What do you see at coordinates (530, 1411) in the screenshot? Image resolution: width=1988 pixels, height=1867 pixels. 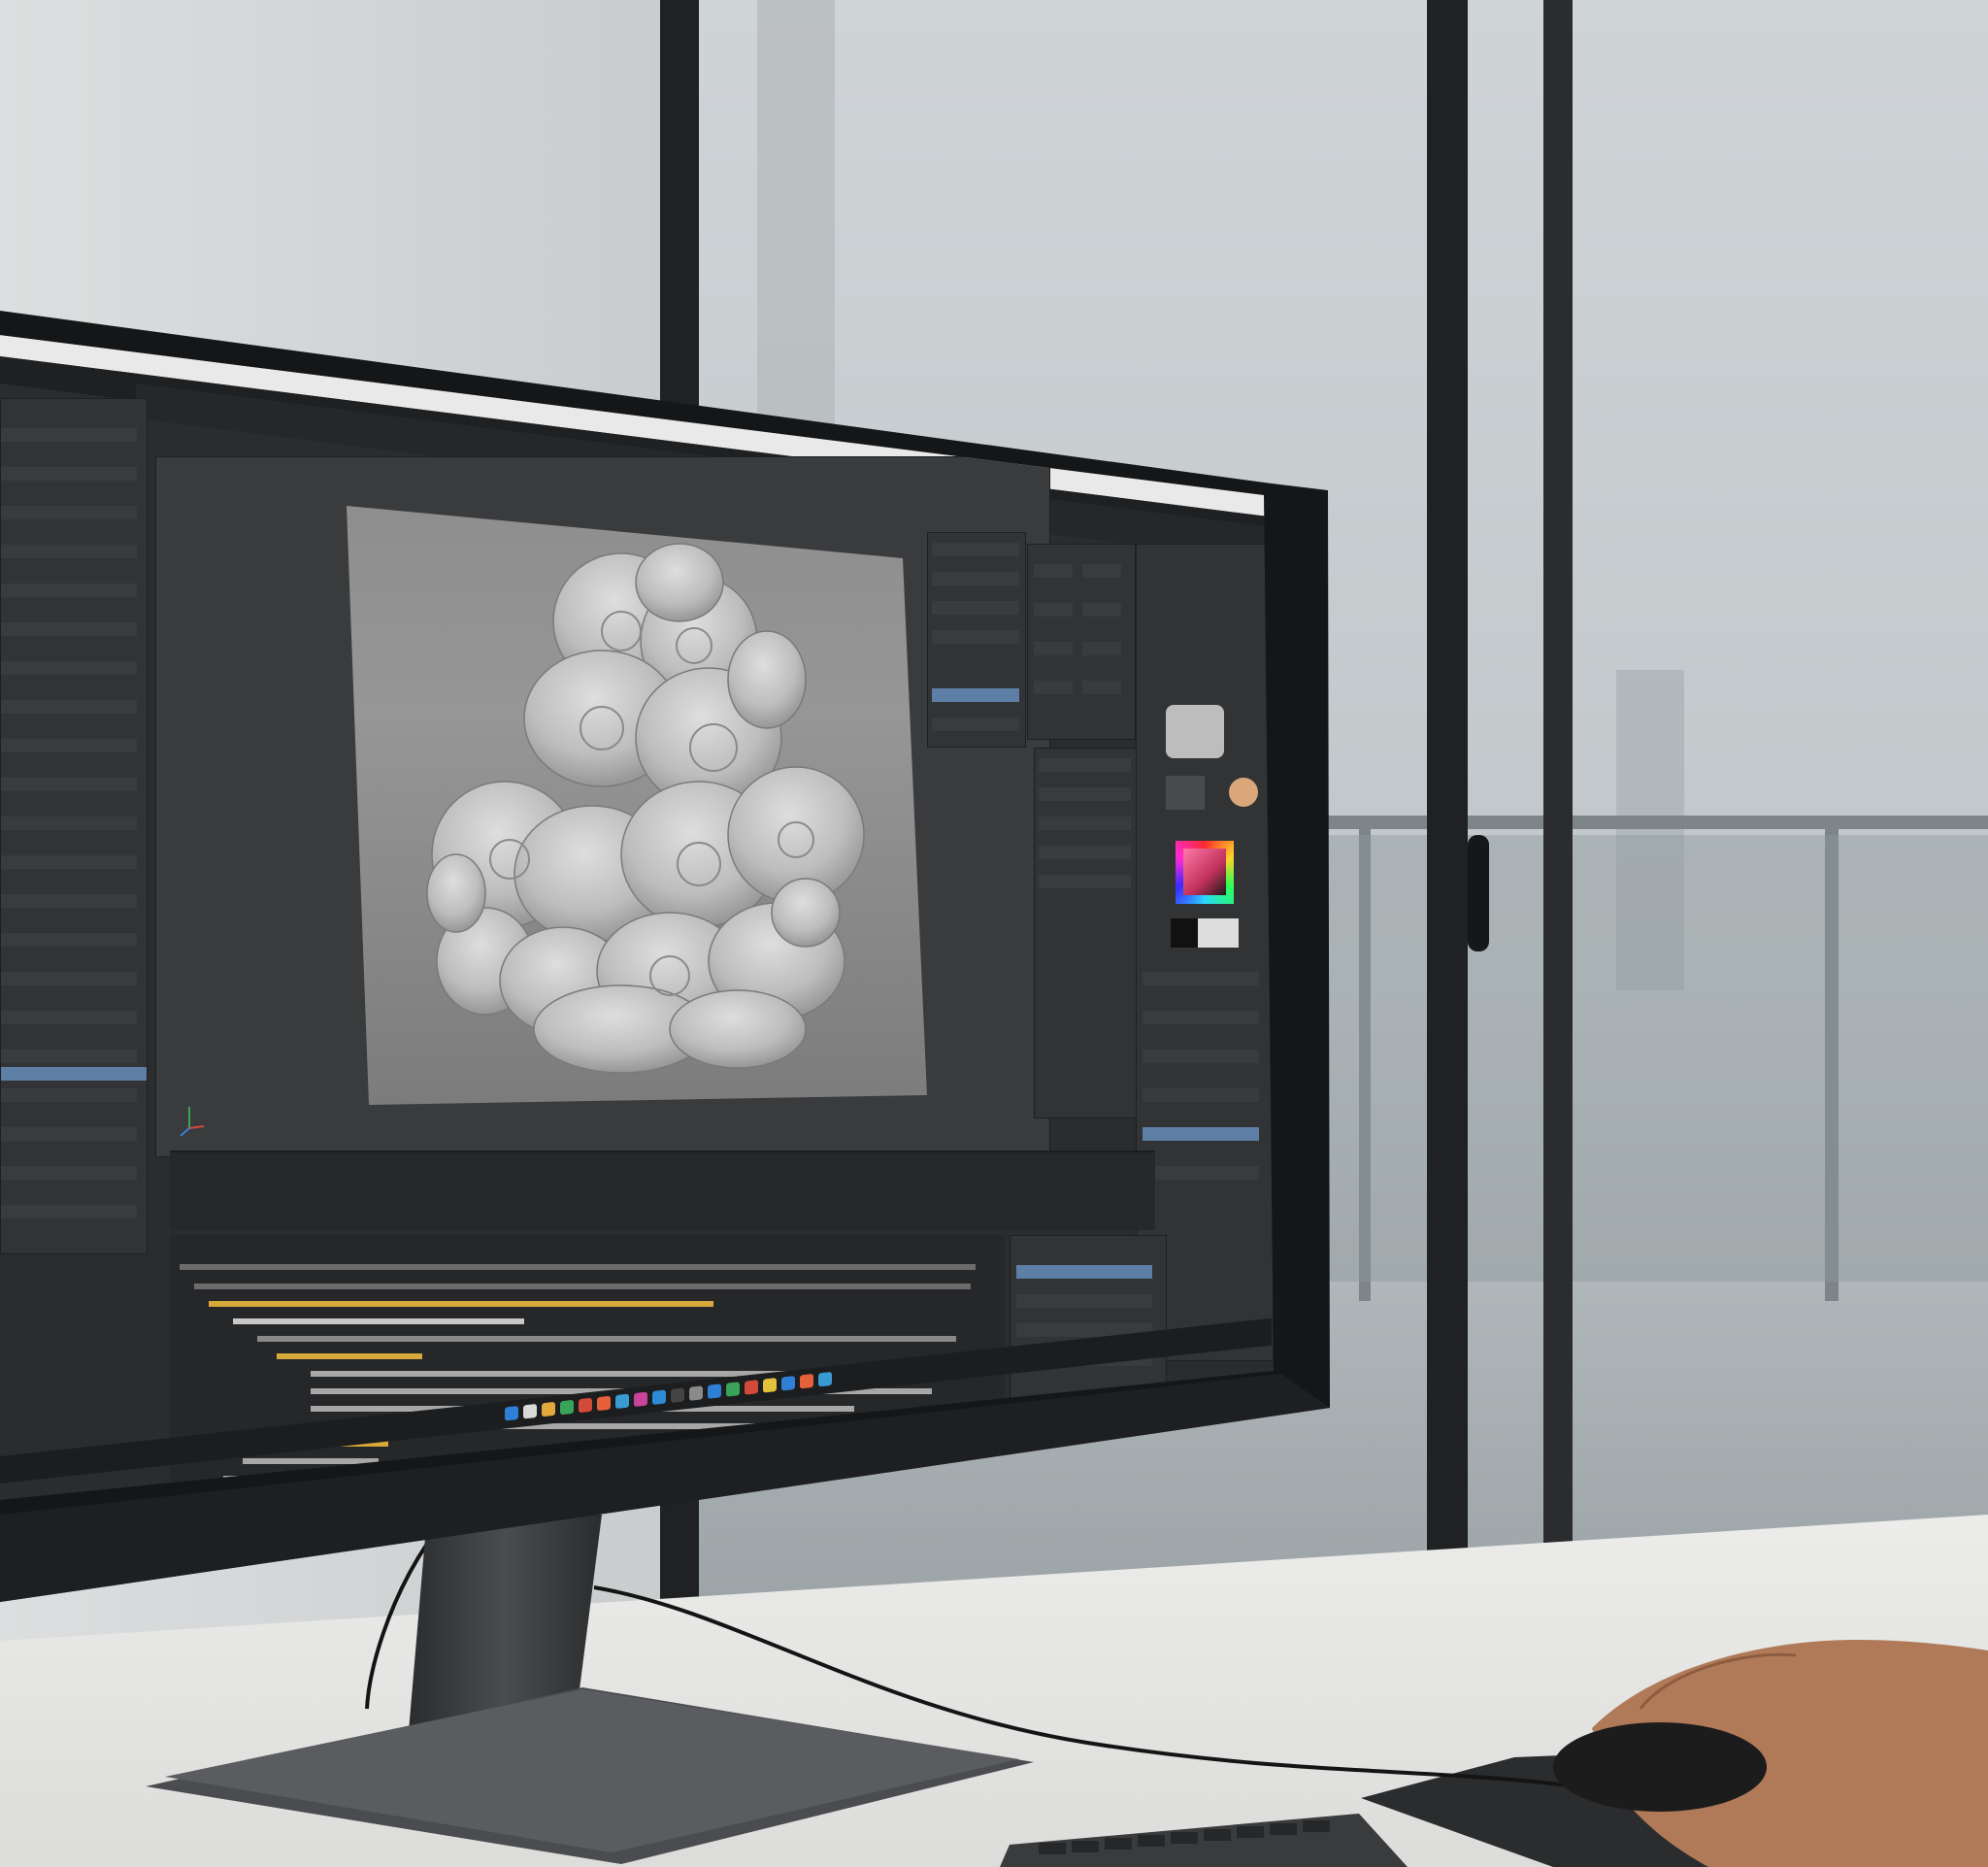 I see `search-icon` at bounding box center [530, 1411].